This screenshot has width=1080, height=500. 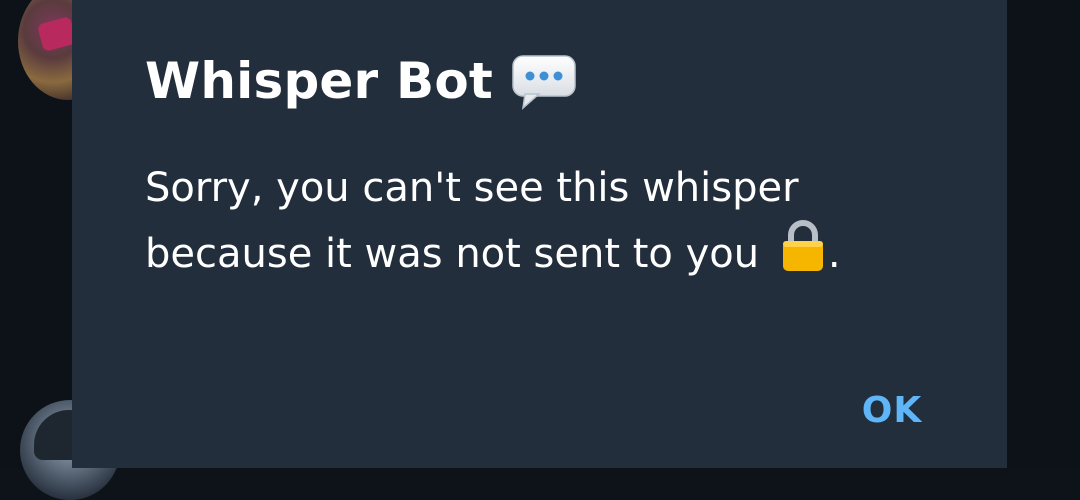 What do you see at coordinates (803, 245) in the screenshot?
I see `lock-icon` at bounding box center [803, 245].